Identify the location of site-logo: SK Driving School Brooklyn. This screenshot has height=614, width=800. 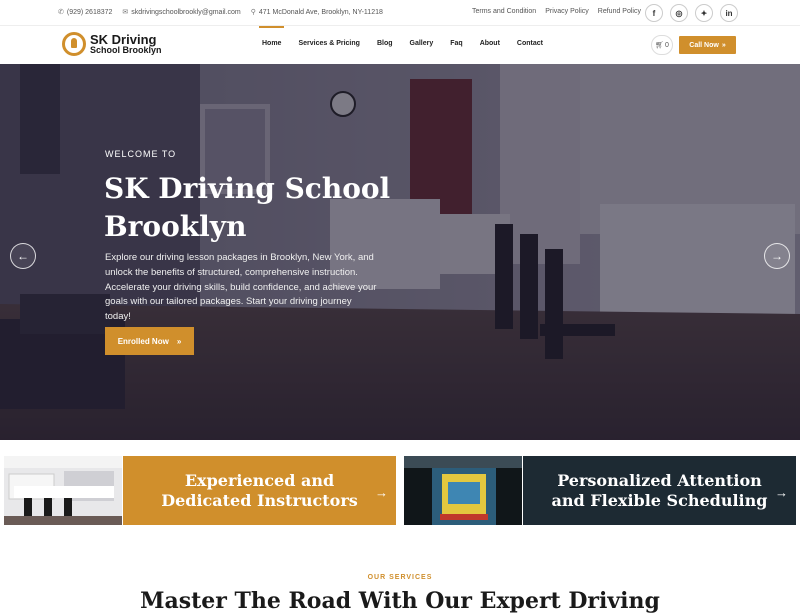
(112, 44).